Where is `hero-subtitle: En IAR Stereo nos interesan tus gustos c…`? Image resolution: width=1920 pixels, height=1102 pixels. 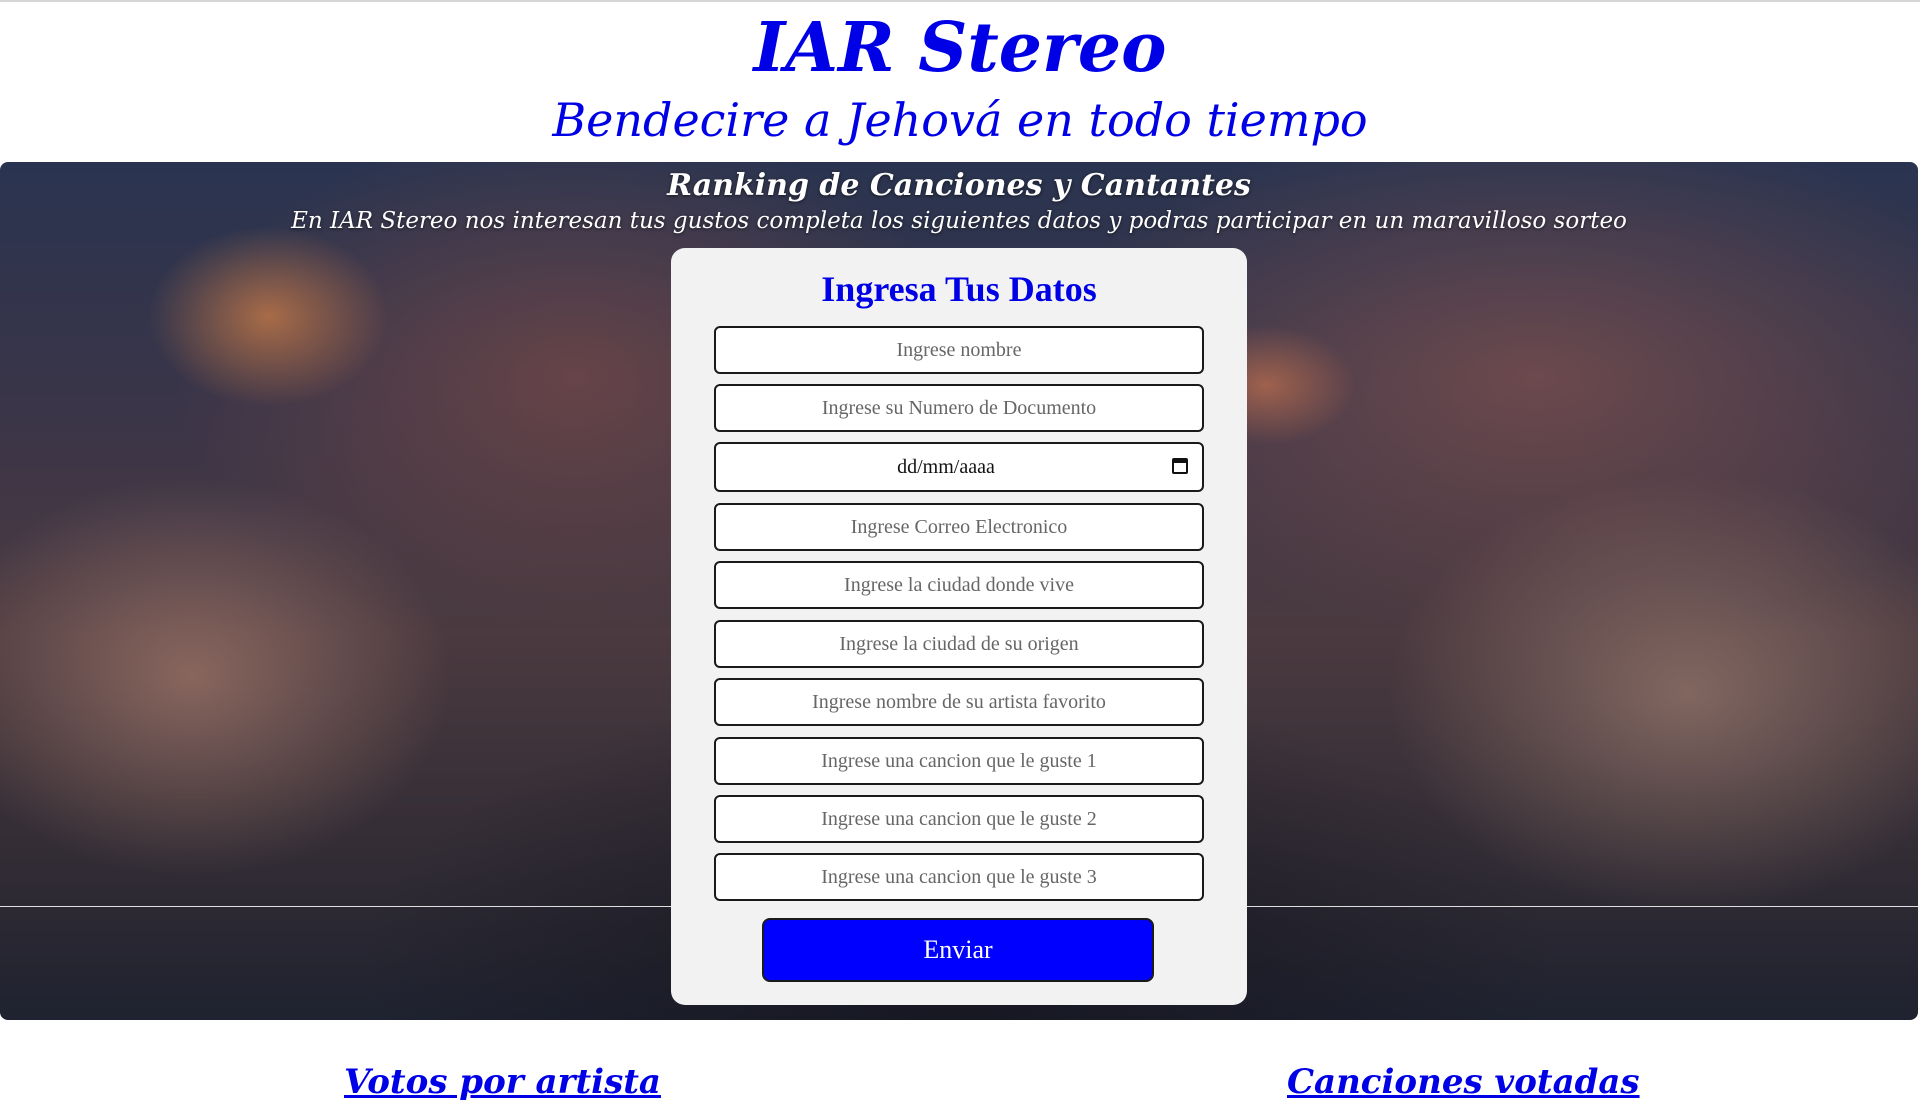
hero-subtitle: En IAR Stereo nos interesan tus gustos c… is located at coordinates (959, 221).